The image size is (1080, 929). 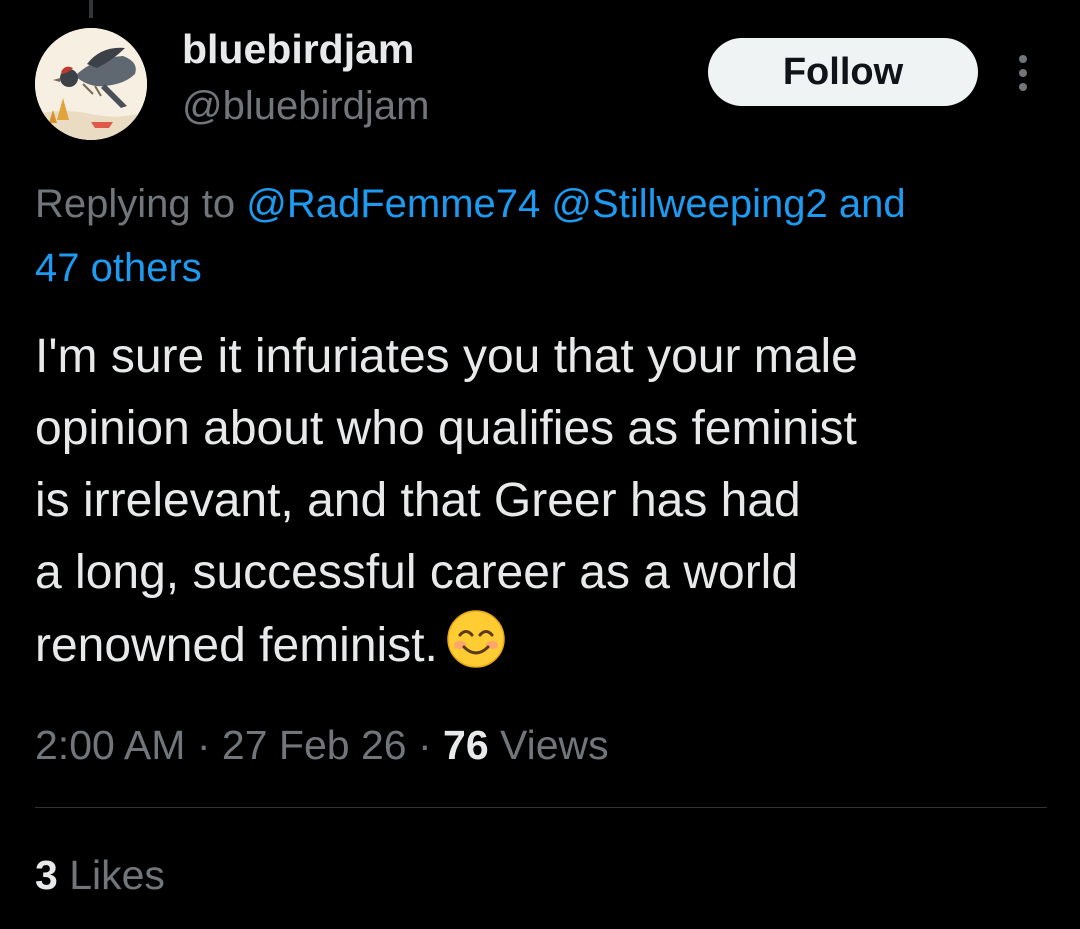 I want to click on views-count: 76, so click(x=466, y=745).